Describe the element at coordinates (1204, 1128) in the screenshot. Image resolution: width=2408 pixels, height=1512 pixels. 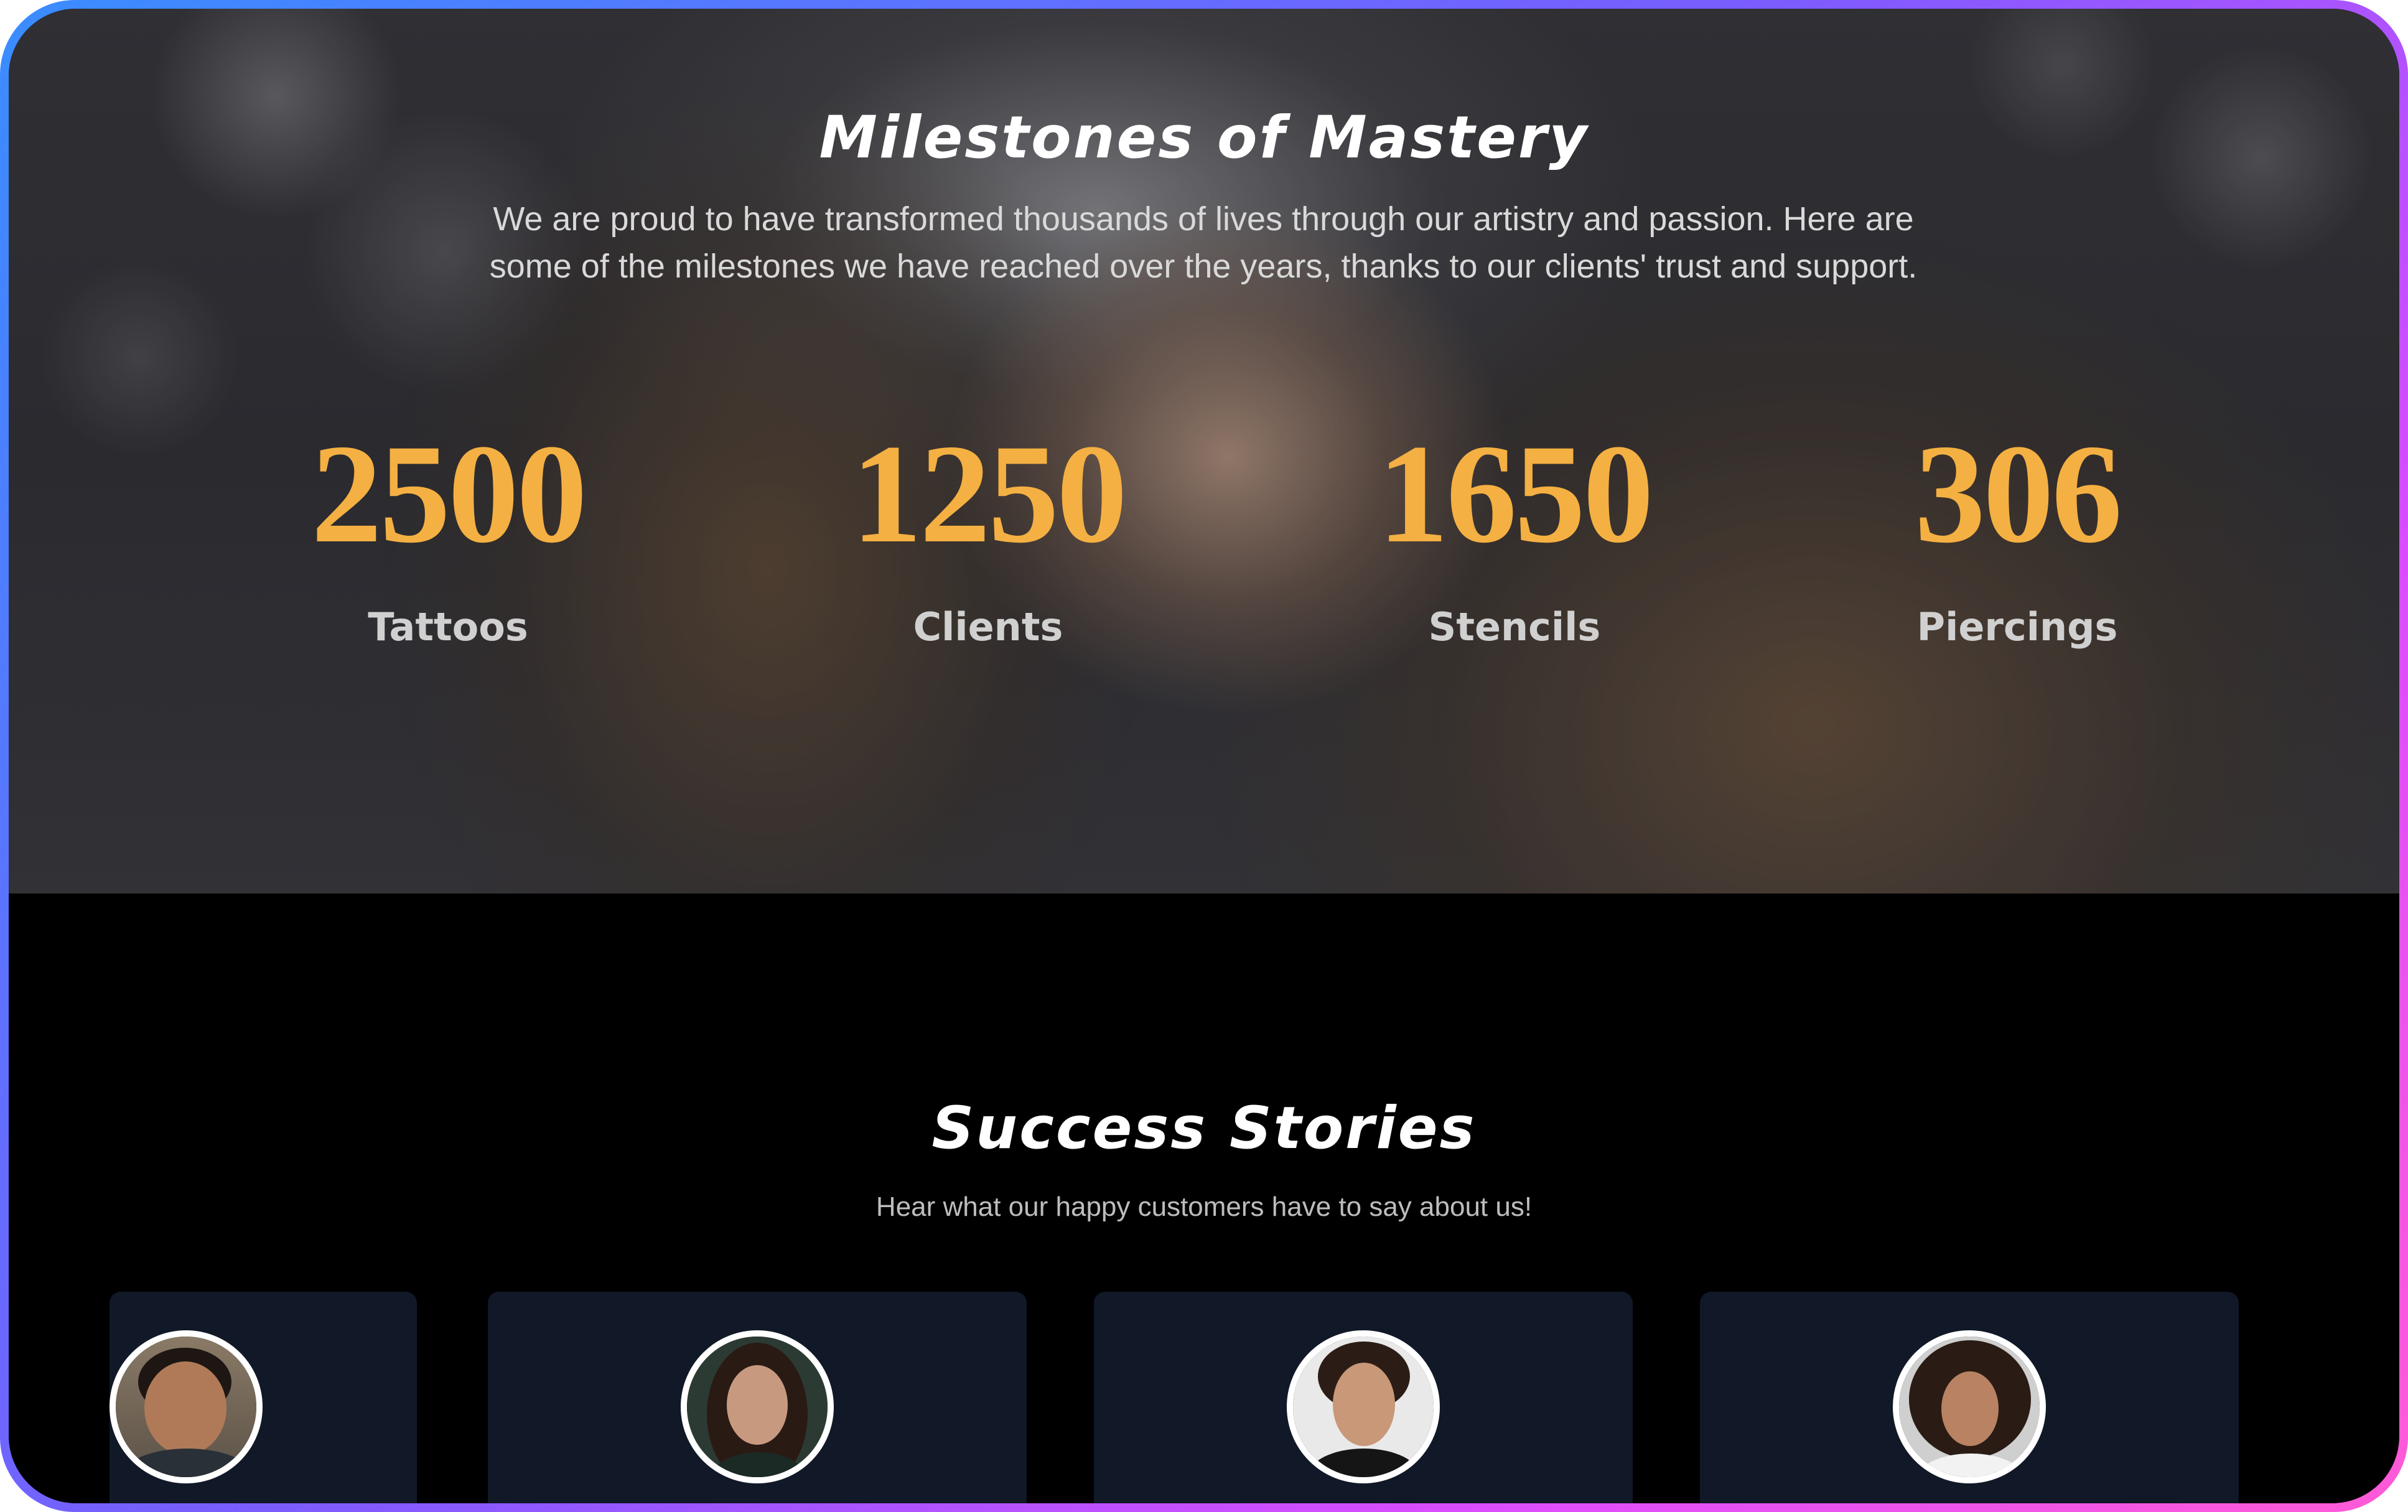
I see `success-stories-title: Success Stories` at that location.